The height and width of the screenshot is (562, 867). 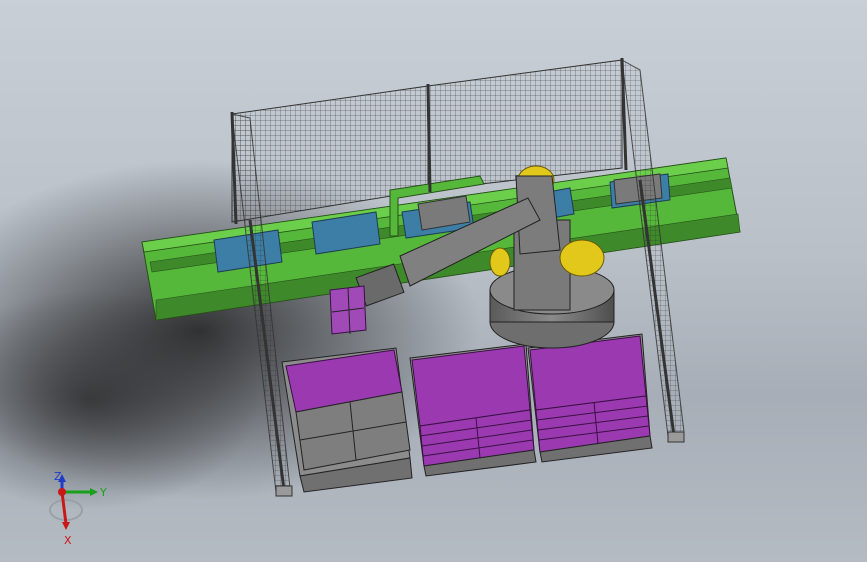 I want to click on triad-z-label: Z, so click(x=58, y=476).